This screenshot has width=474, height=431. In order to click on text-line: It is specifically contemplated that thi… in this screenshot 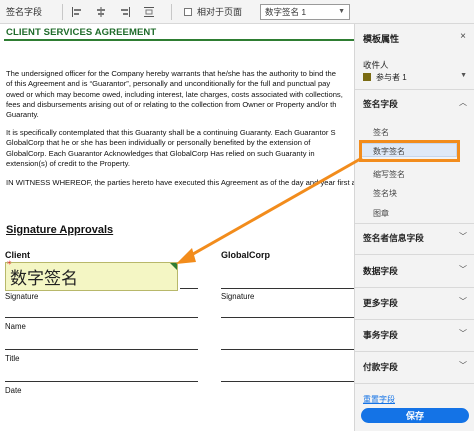, I will do `click(171, 132)`.